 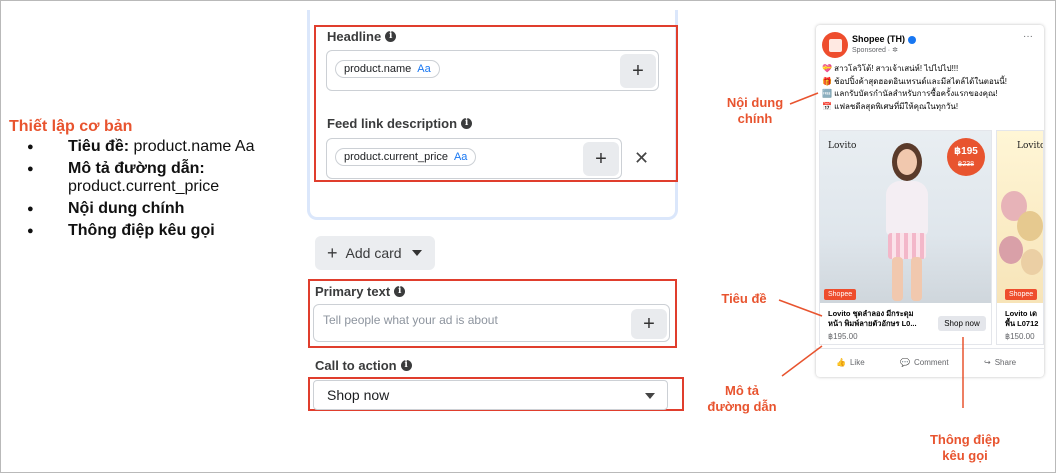 I want to click on arrow-main-content, so click(x=804, y=98).